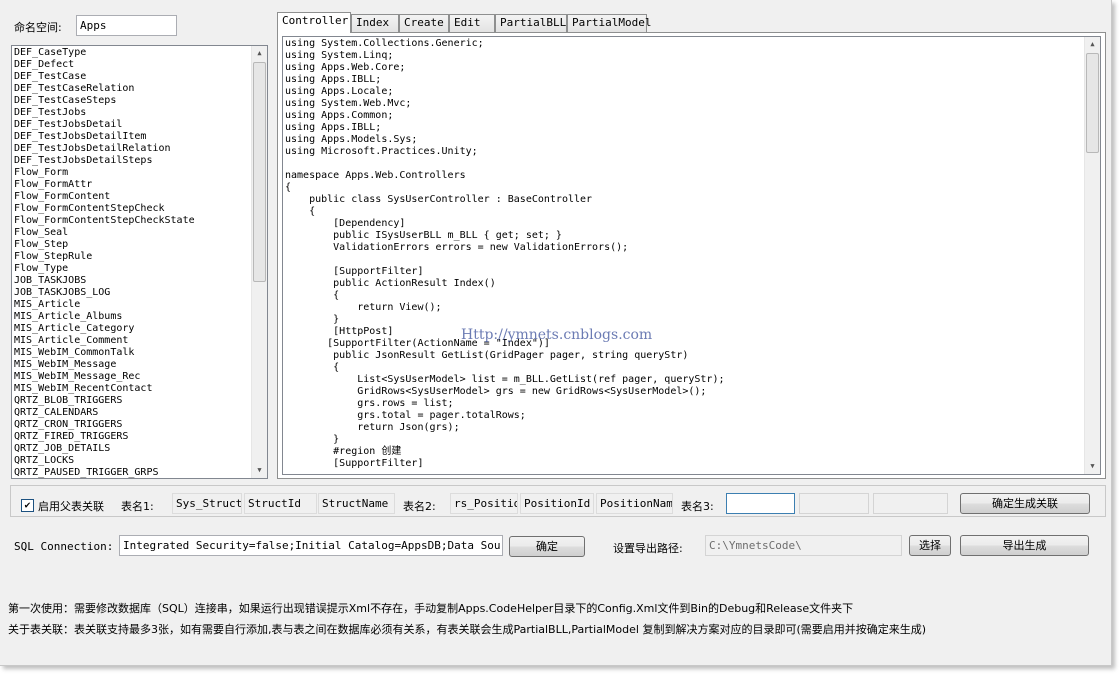 Image resolution: width=1120 pixels, height=675 pixels. Describe the element at coordinates (38, 27) in the screenshot. I see `namespace-label: 命名空间:` at that location.